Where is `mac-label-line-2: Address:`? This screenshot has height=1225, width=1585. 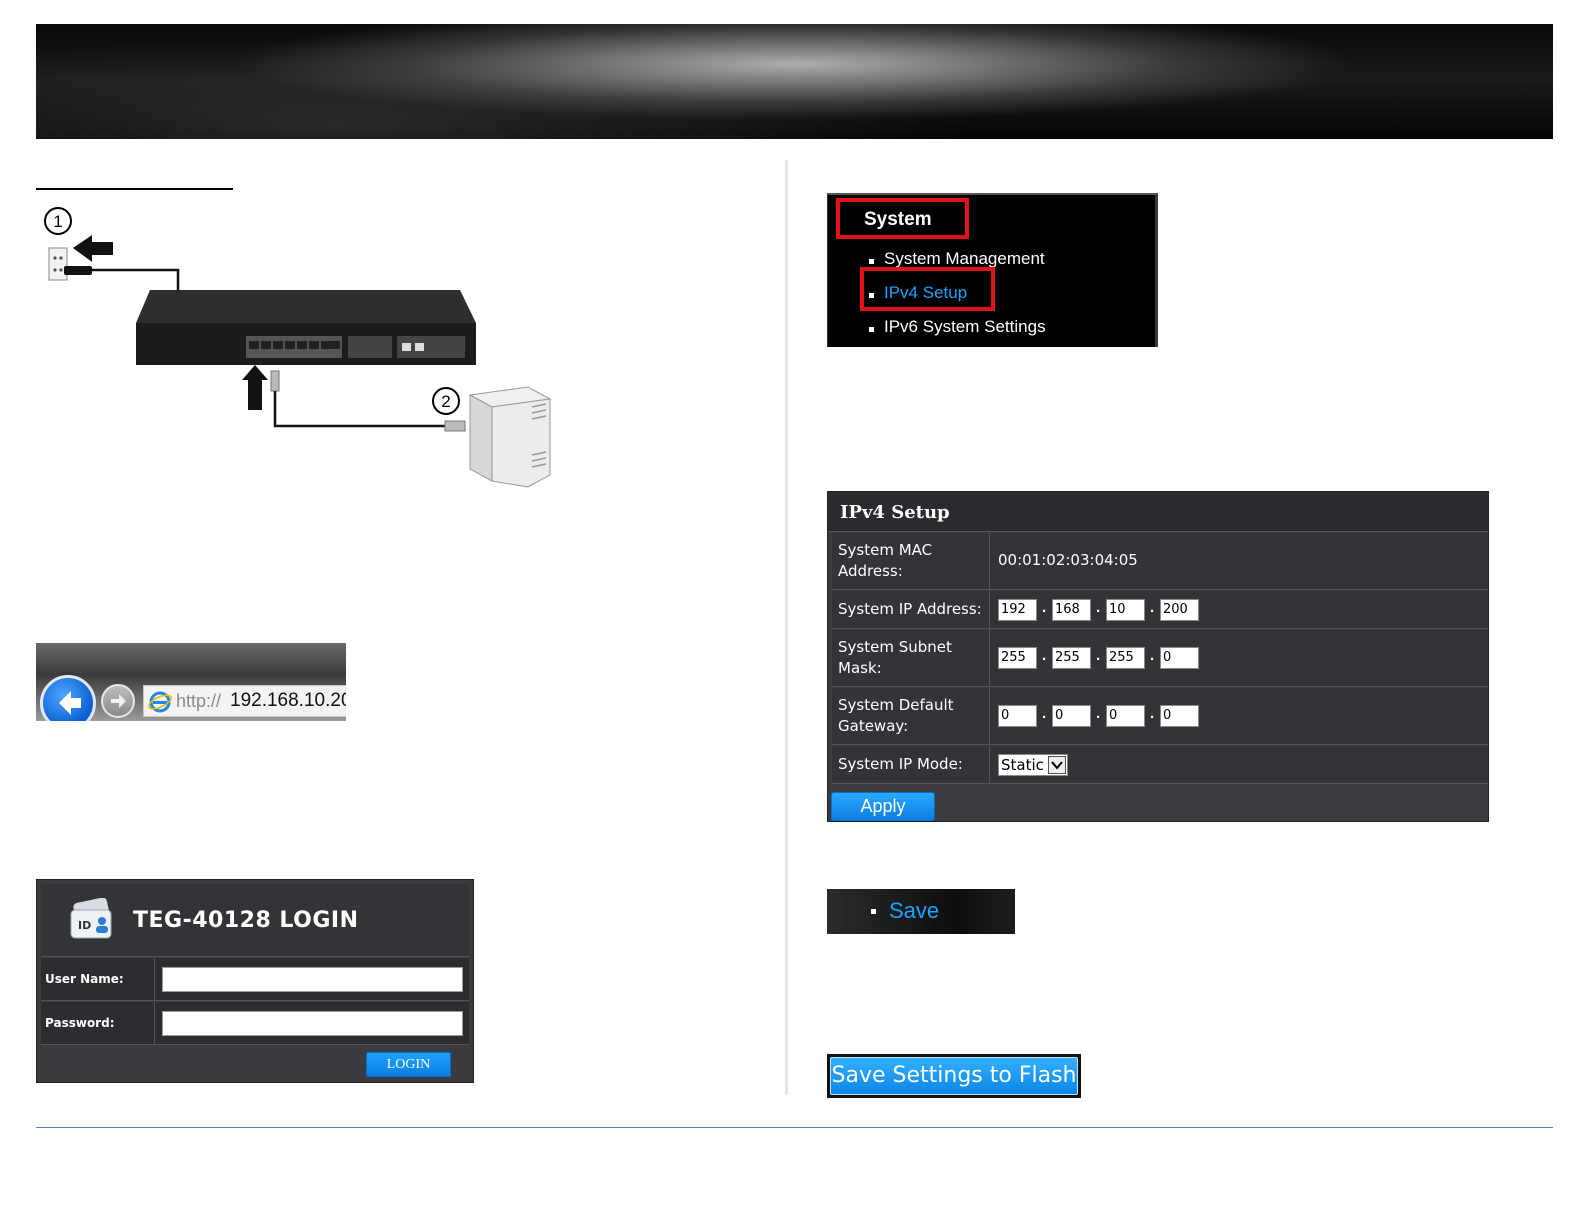 mac-label-line-2: Address: is located at coordinates (870, 571).